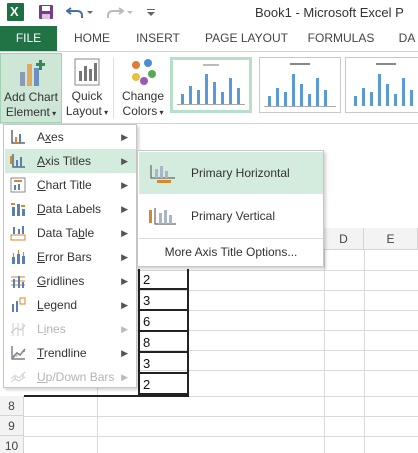 The width and height of the screenshot is (418, 453). I want to click on menu-item-chart-title: Chart Title ▶, so click(70, 185).